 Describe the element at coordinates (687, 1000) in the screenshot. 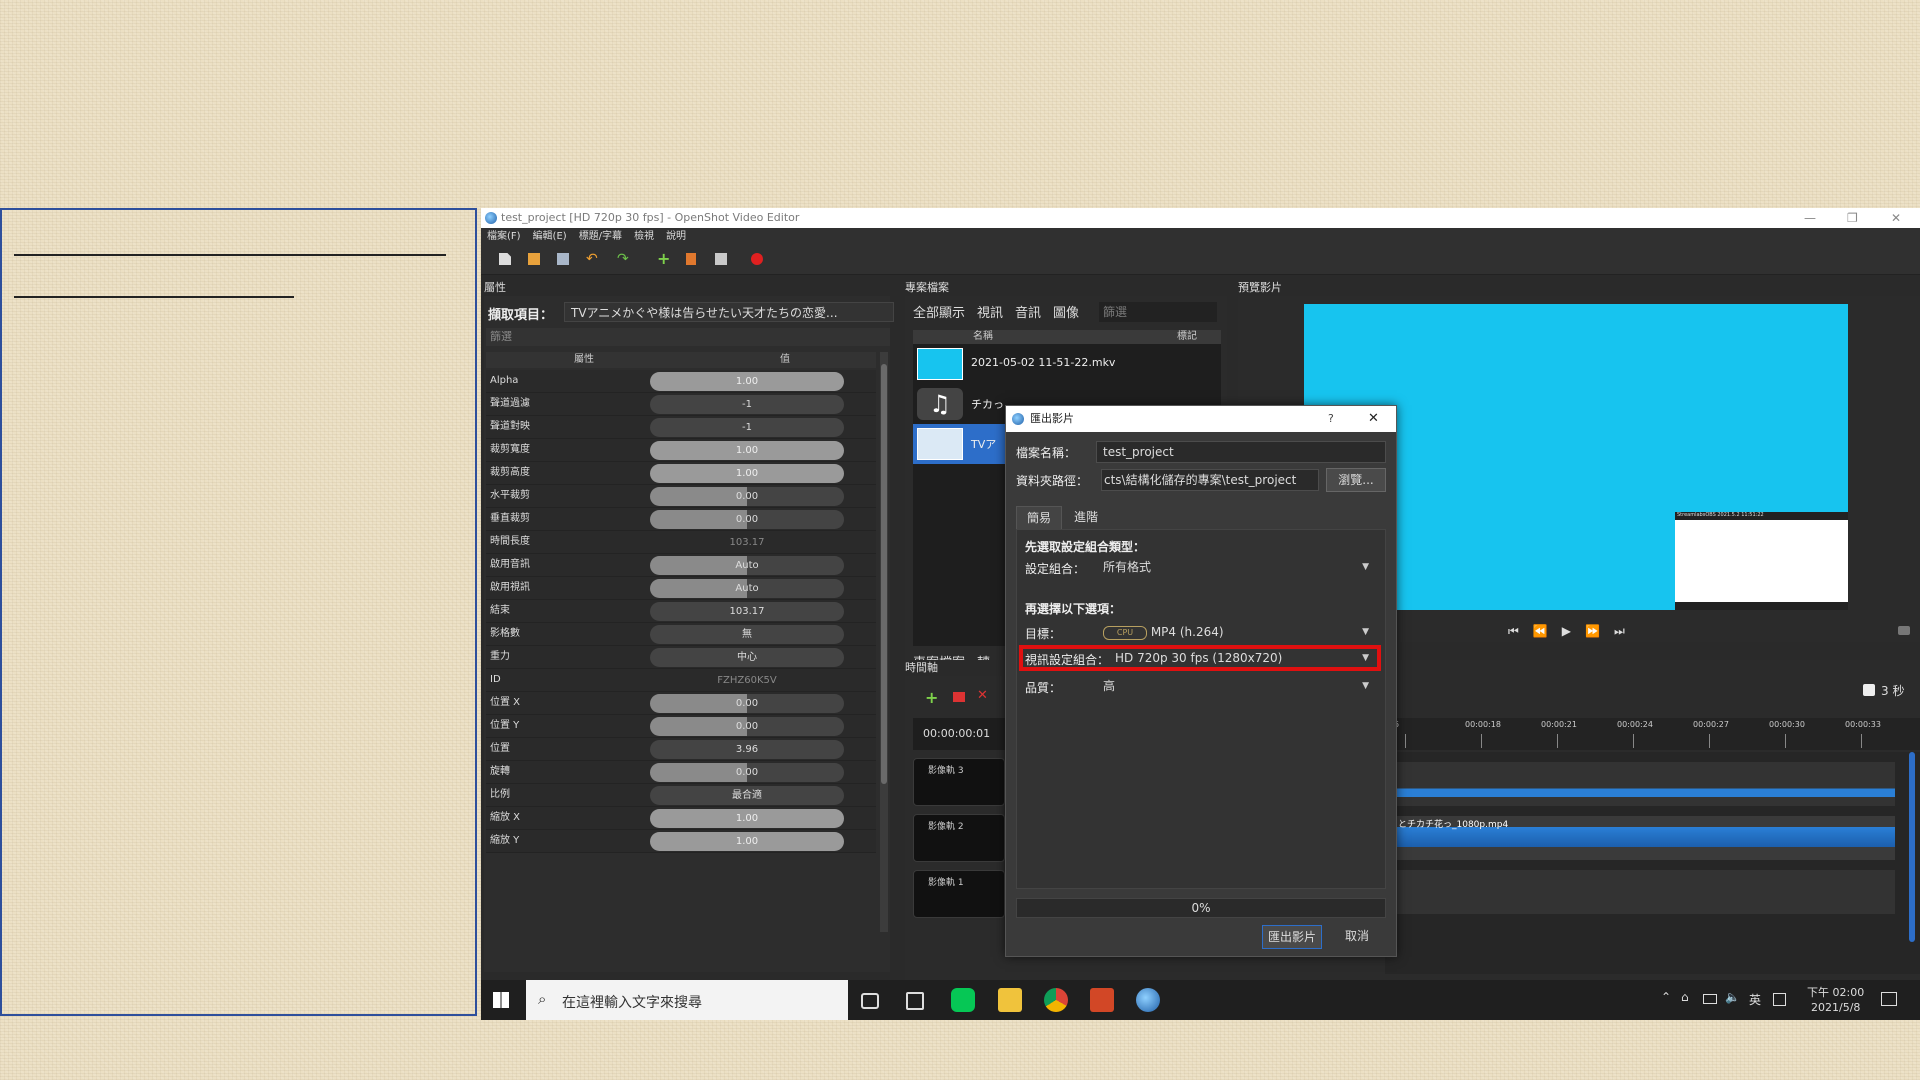

I see `taskbar-search-box: ⌕ 在這裡輸入文字來搜尋` at that location.